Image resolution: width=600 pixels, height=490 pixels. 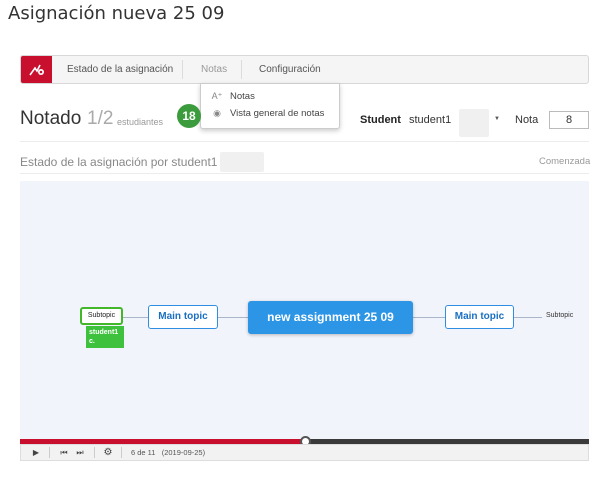 I want to click on tab-settings: Configuración, so click(x=290, y=69).